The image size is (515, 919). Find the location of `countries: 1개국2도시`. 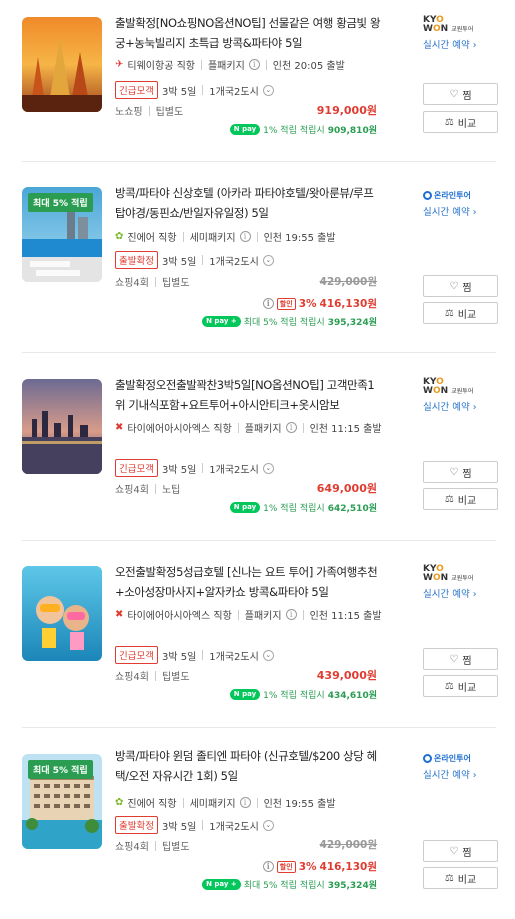

countries: 1개국2도시 is located at coordinates (234, 92).